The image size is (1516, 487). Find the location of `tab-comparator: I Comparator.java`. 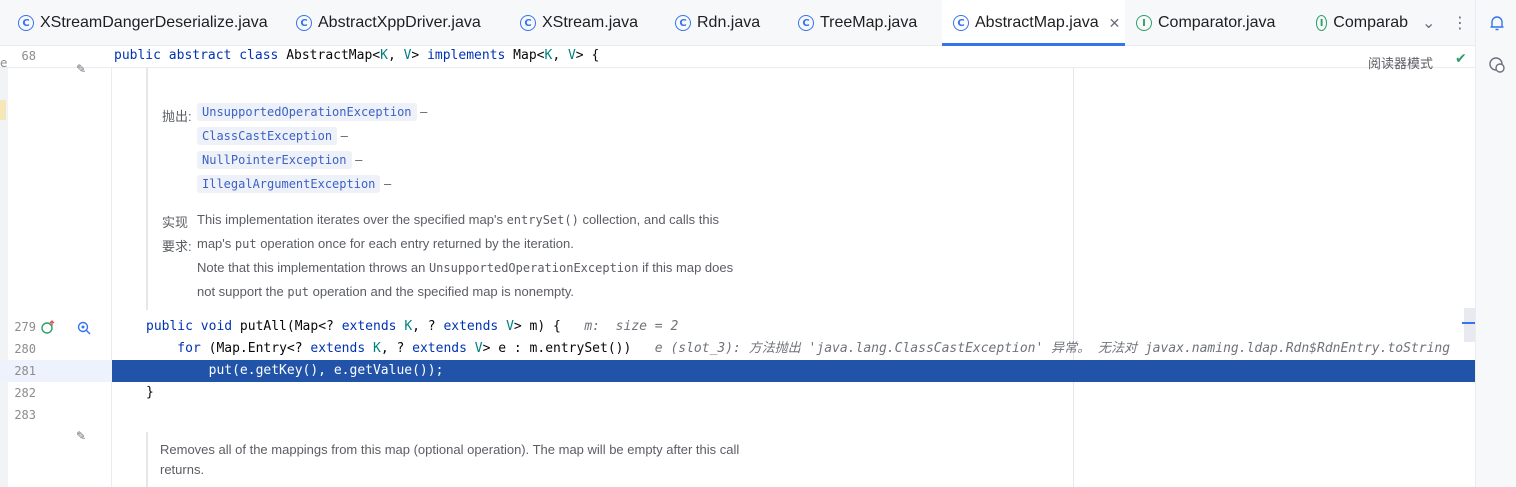

tab-comparator: I Comparator.java is located at coordinates (1205, 23).